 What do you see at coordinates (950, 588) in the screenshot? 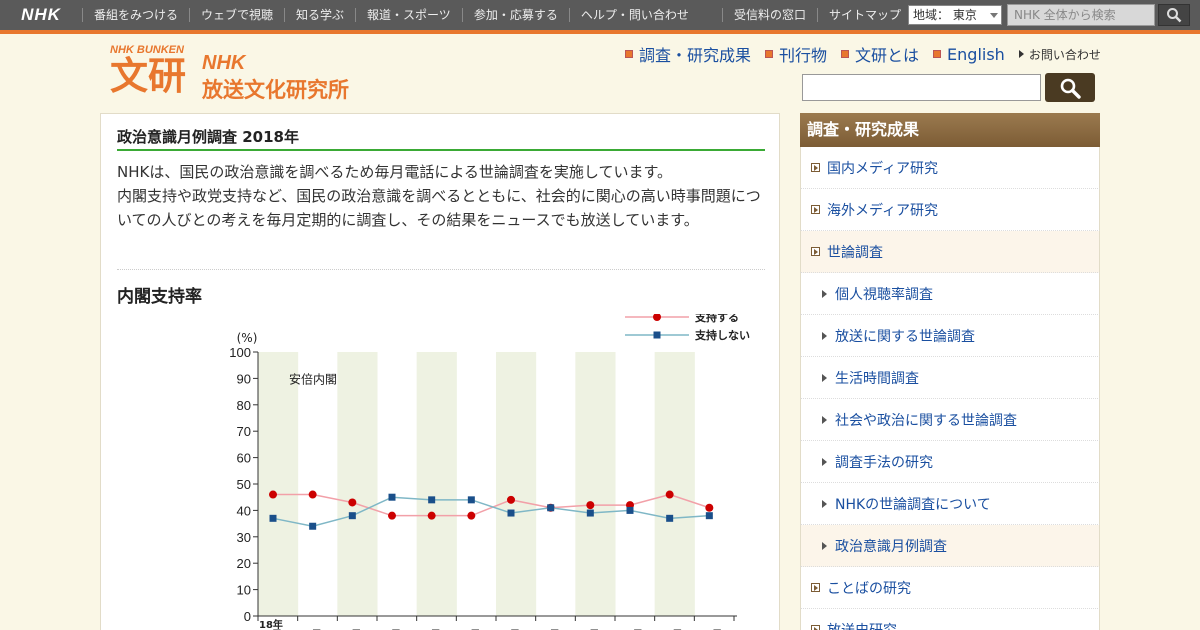
I see `sidebar-item: ことばの研究` at bounding box center [950, 588].